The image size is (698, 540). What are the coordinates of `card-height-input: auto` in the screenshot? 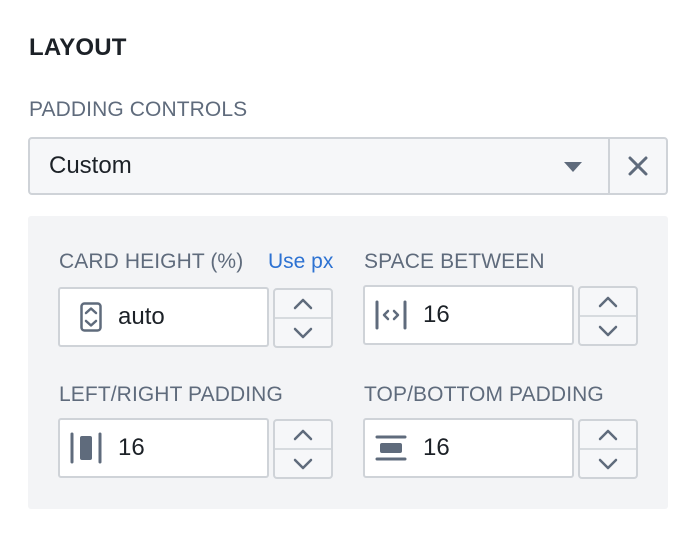 It's located at (163, 317).